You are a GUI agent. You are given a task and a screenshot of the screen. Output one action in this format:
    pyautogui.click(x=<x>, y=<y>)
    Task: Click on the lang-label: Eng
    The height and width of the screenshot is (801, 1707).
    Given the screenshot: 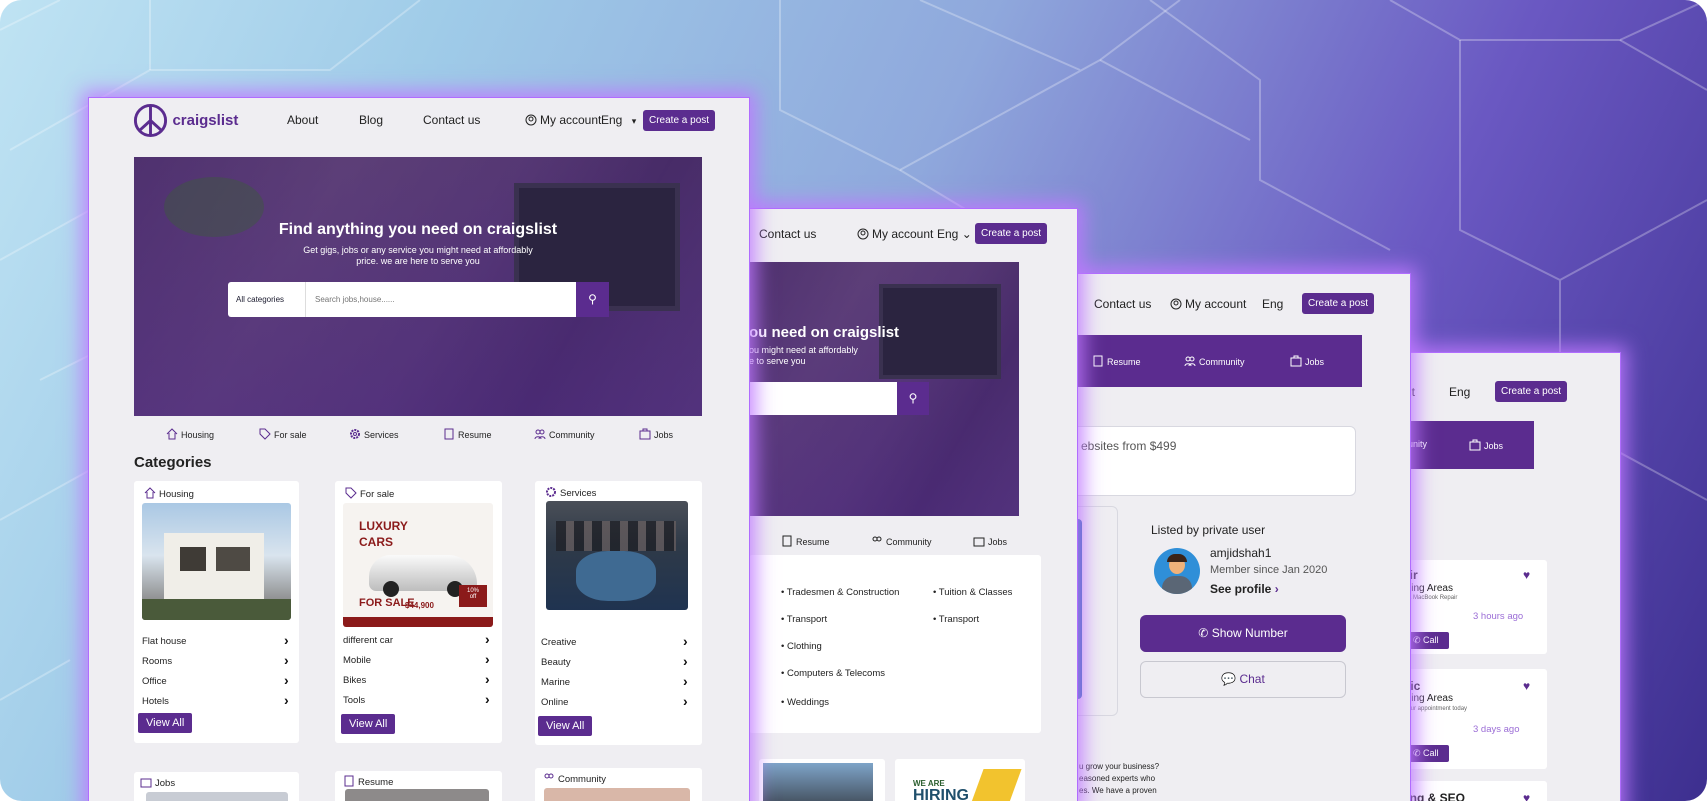 What is the action you would take?
    pyautogui.click(x=948, y=234)
    